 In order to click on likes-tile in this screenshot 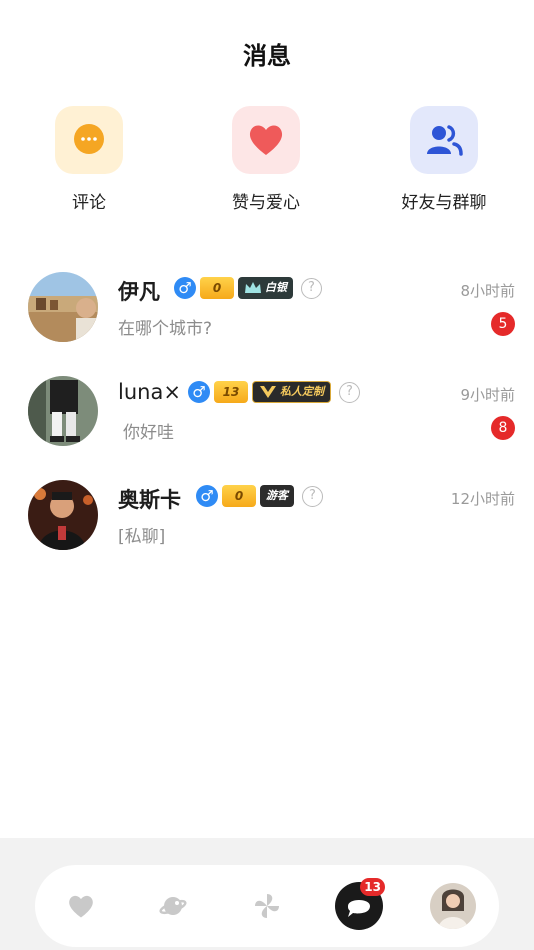, I will do `click(266, 140)`.